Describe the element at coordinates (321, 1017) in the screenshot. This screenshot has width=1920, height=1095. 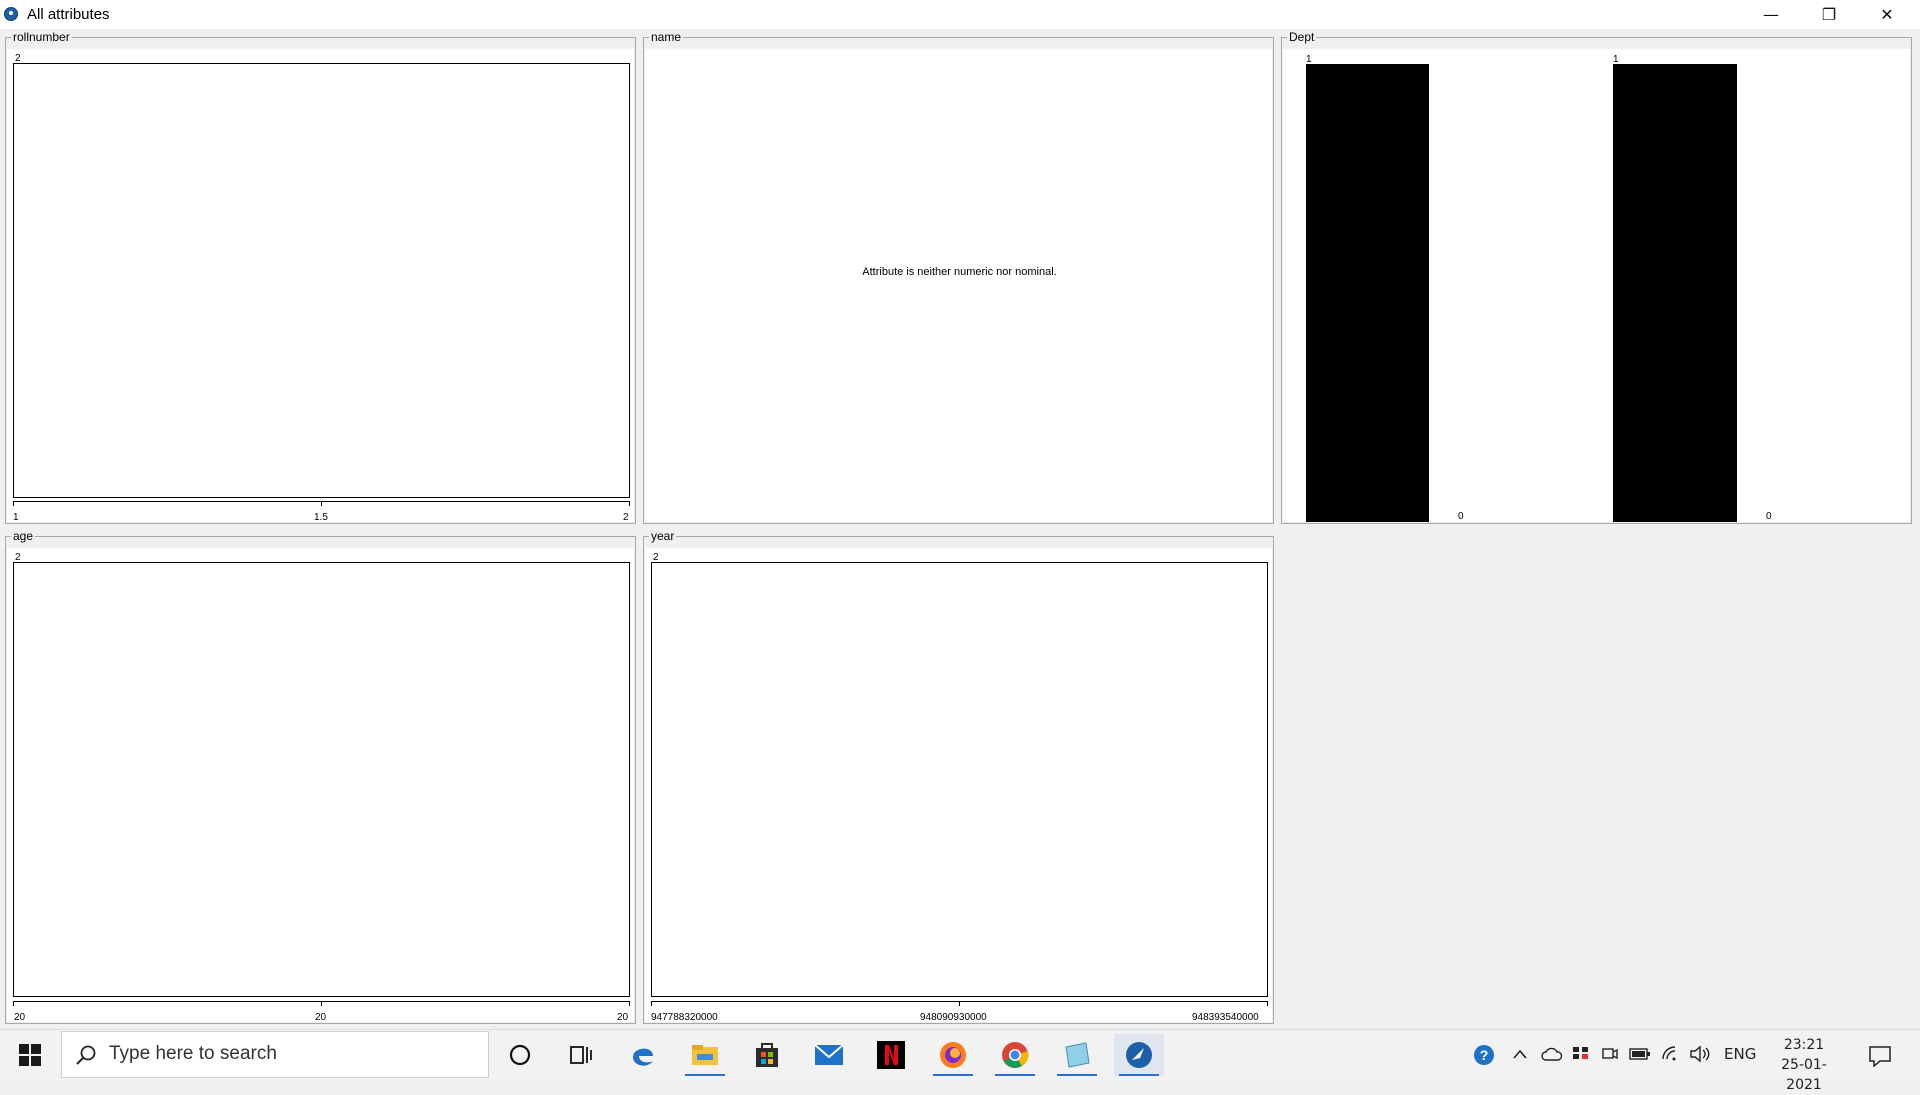
I see `x-label-mid: 20` at that location.